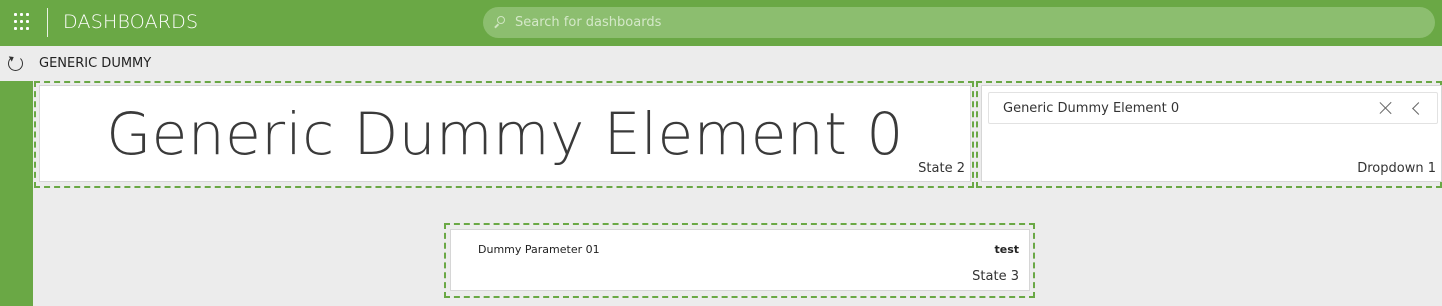 The image size is (1442, 306). I want to click on refresh-icon, so click(15, 63).